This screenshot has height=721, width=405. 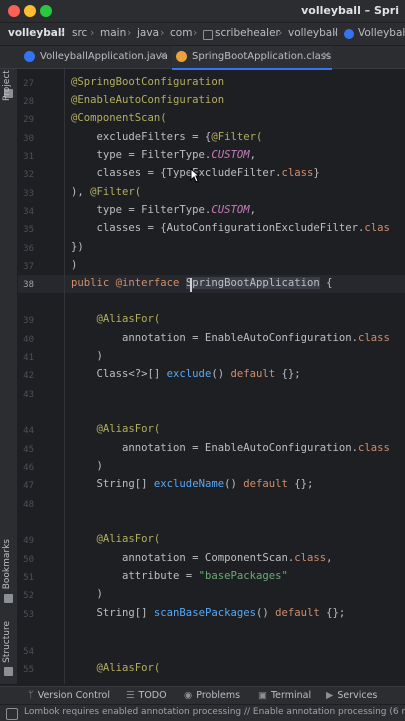 I want to click on tab-volleyball-application: VolleyballApplication.java, so click(x=95, y=57).